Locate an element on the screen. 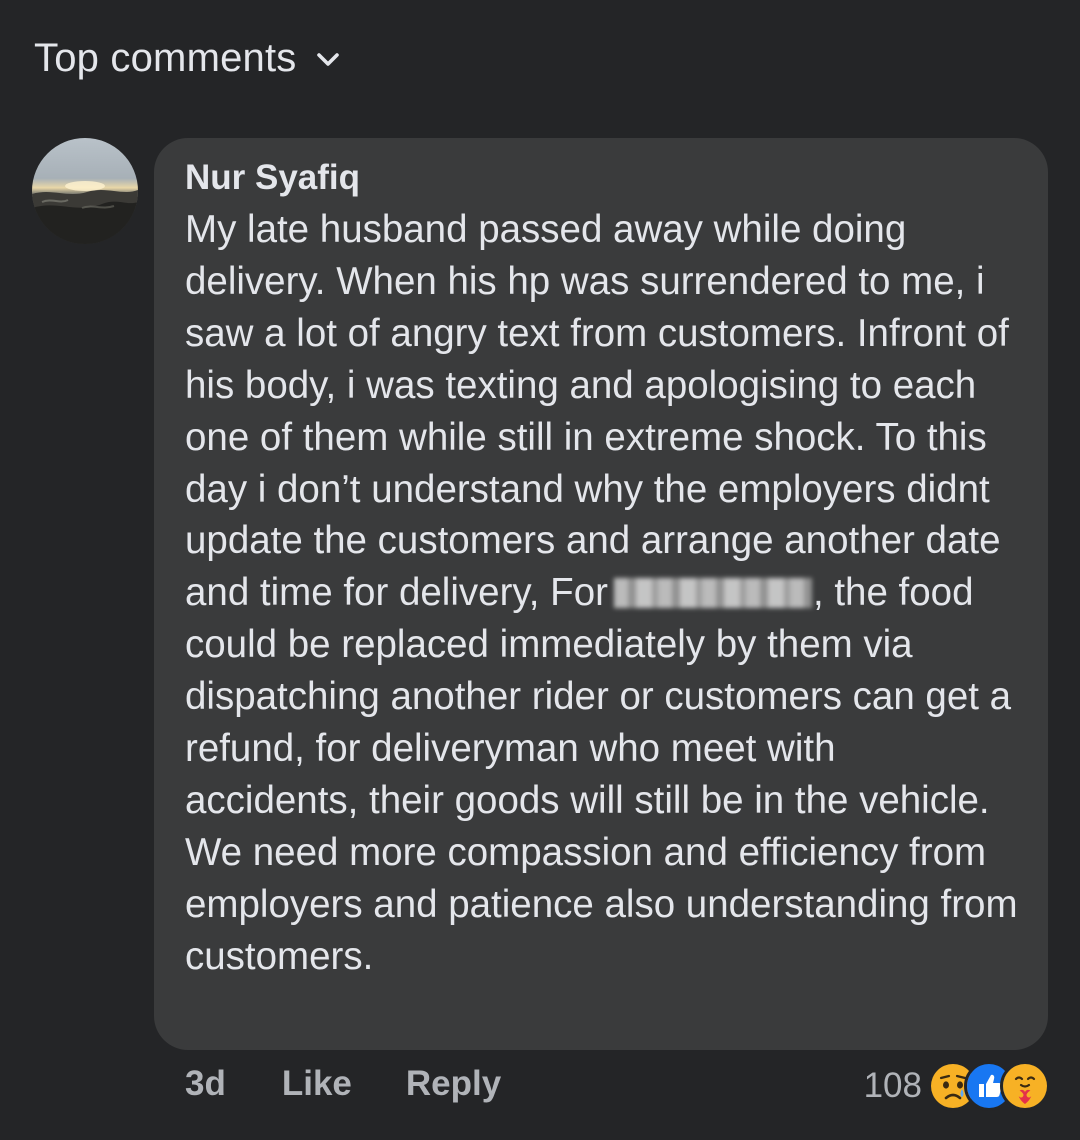 The width and height of the screenshot is (1080, 1140). reply-button: Reply is located at coordinates (453, 1084).